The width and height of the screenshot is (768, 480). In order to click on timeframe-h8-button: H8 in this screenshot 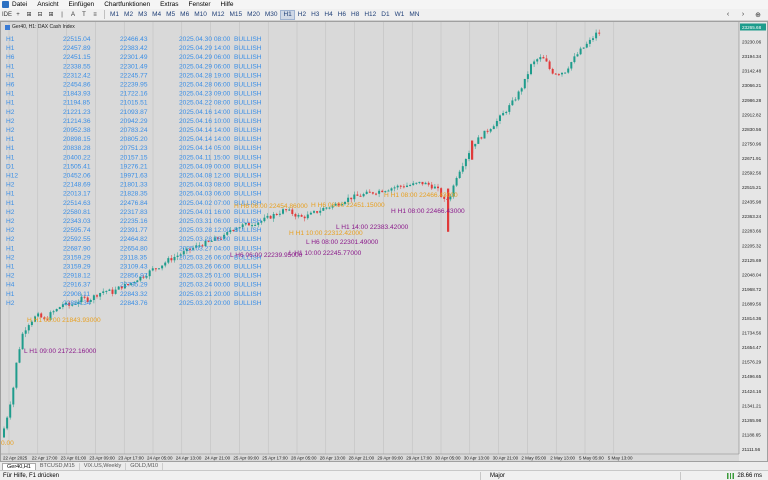, I will do `click(355, 15)`.